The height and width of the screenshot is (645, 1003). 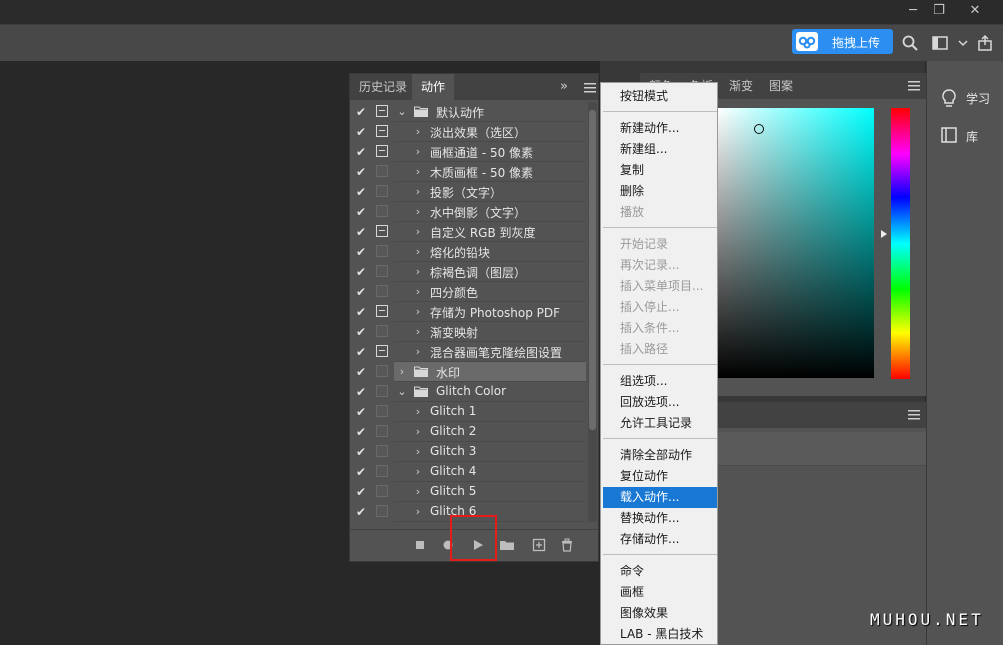 What do you see at coordinates (660, 170) in the screenshot?
I see `menu-item: 复制` at bounding box center [660, 170].